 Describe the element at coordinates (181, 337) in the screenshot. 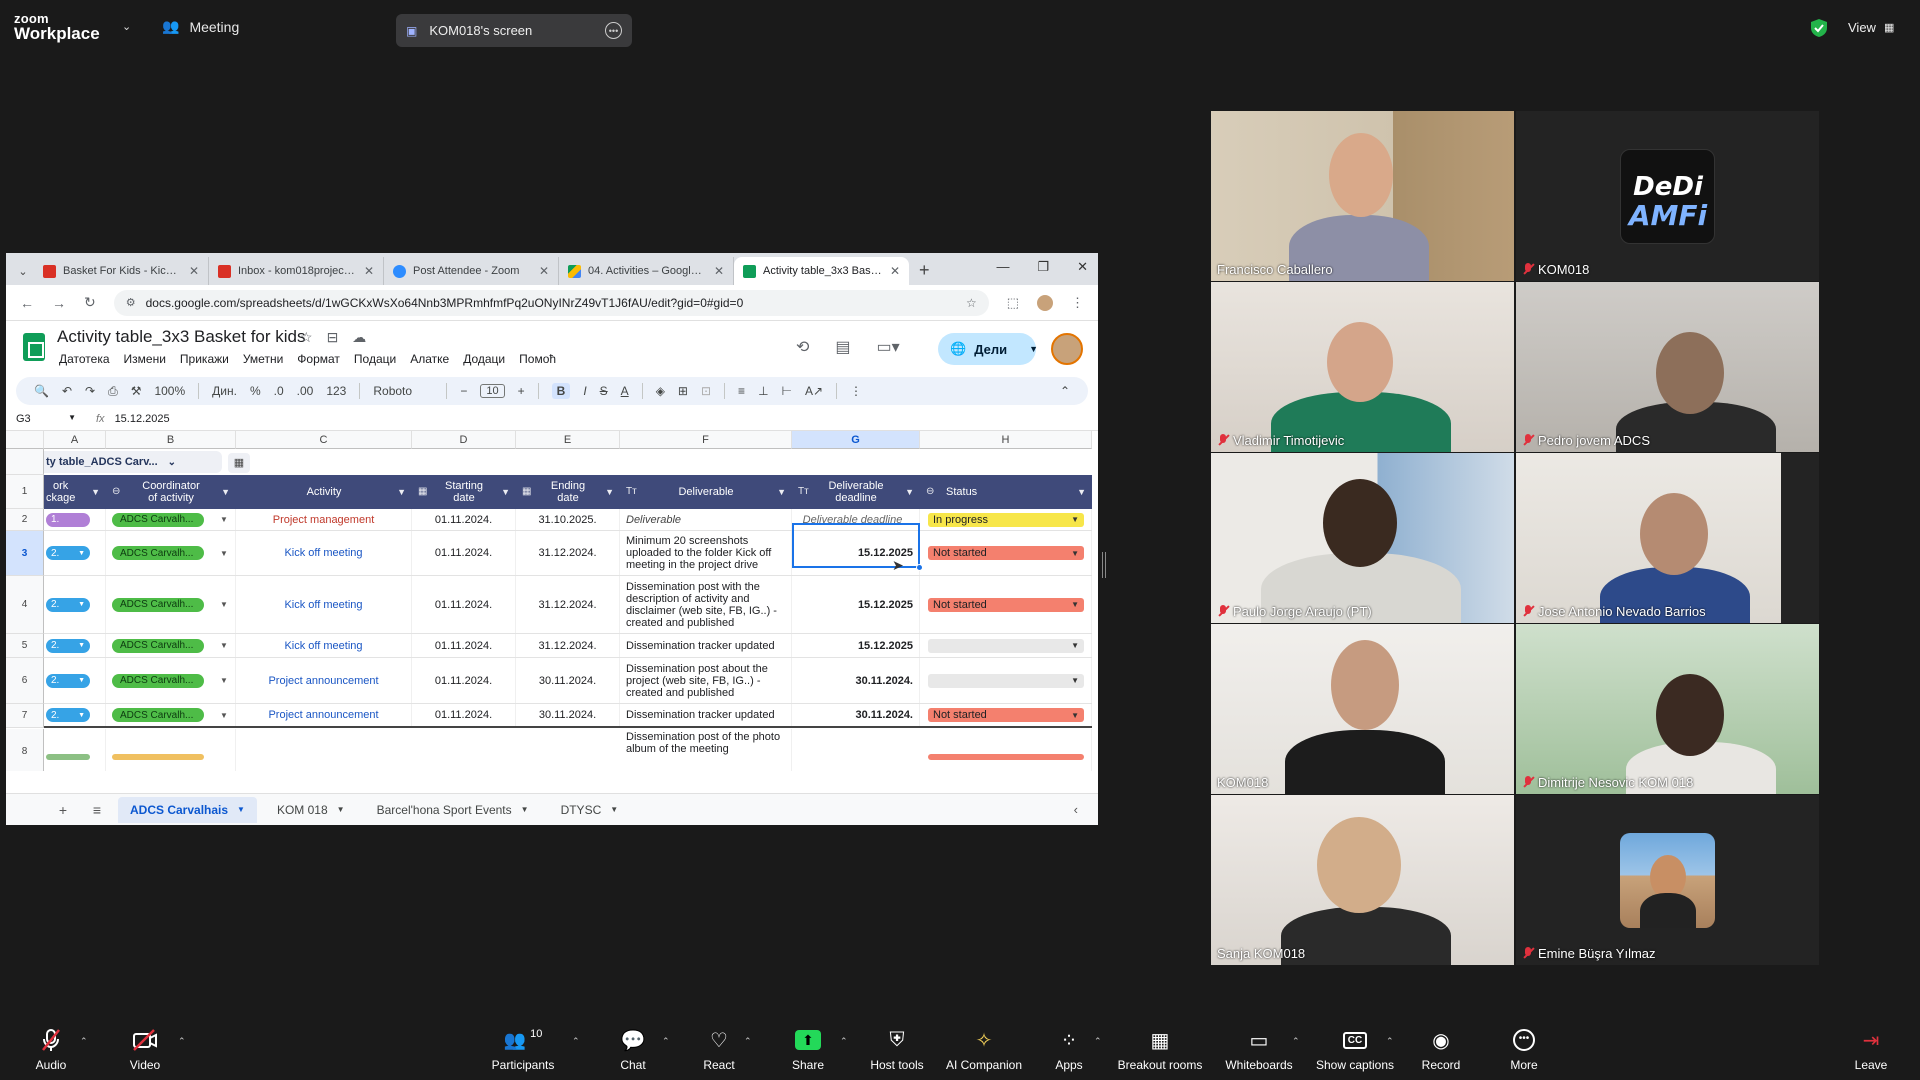

I see `document-title: Activity table_3x3 Basket for kids` at that location.